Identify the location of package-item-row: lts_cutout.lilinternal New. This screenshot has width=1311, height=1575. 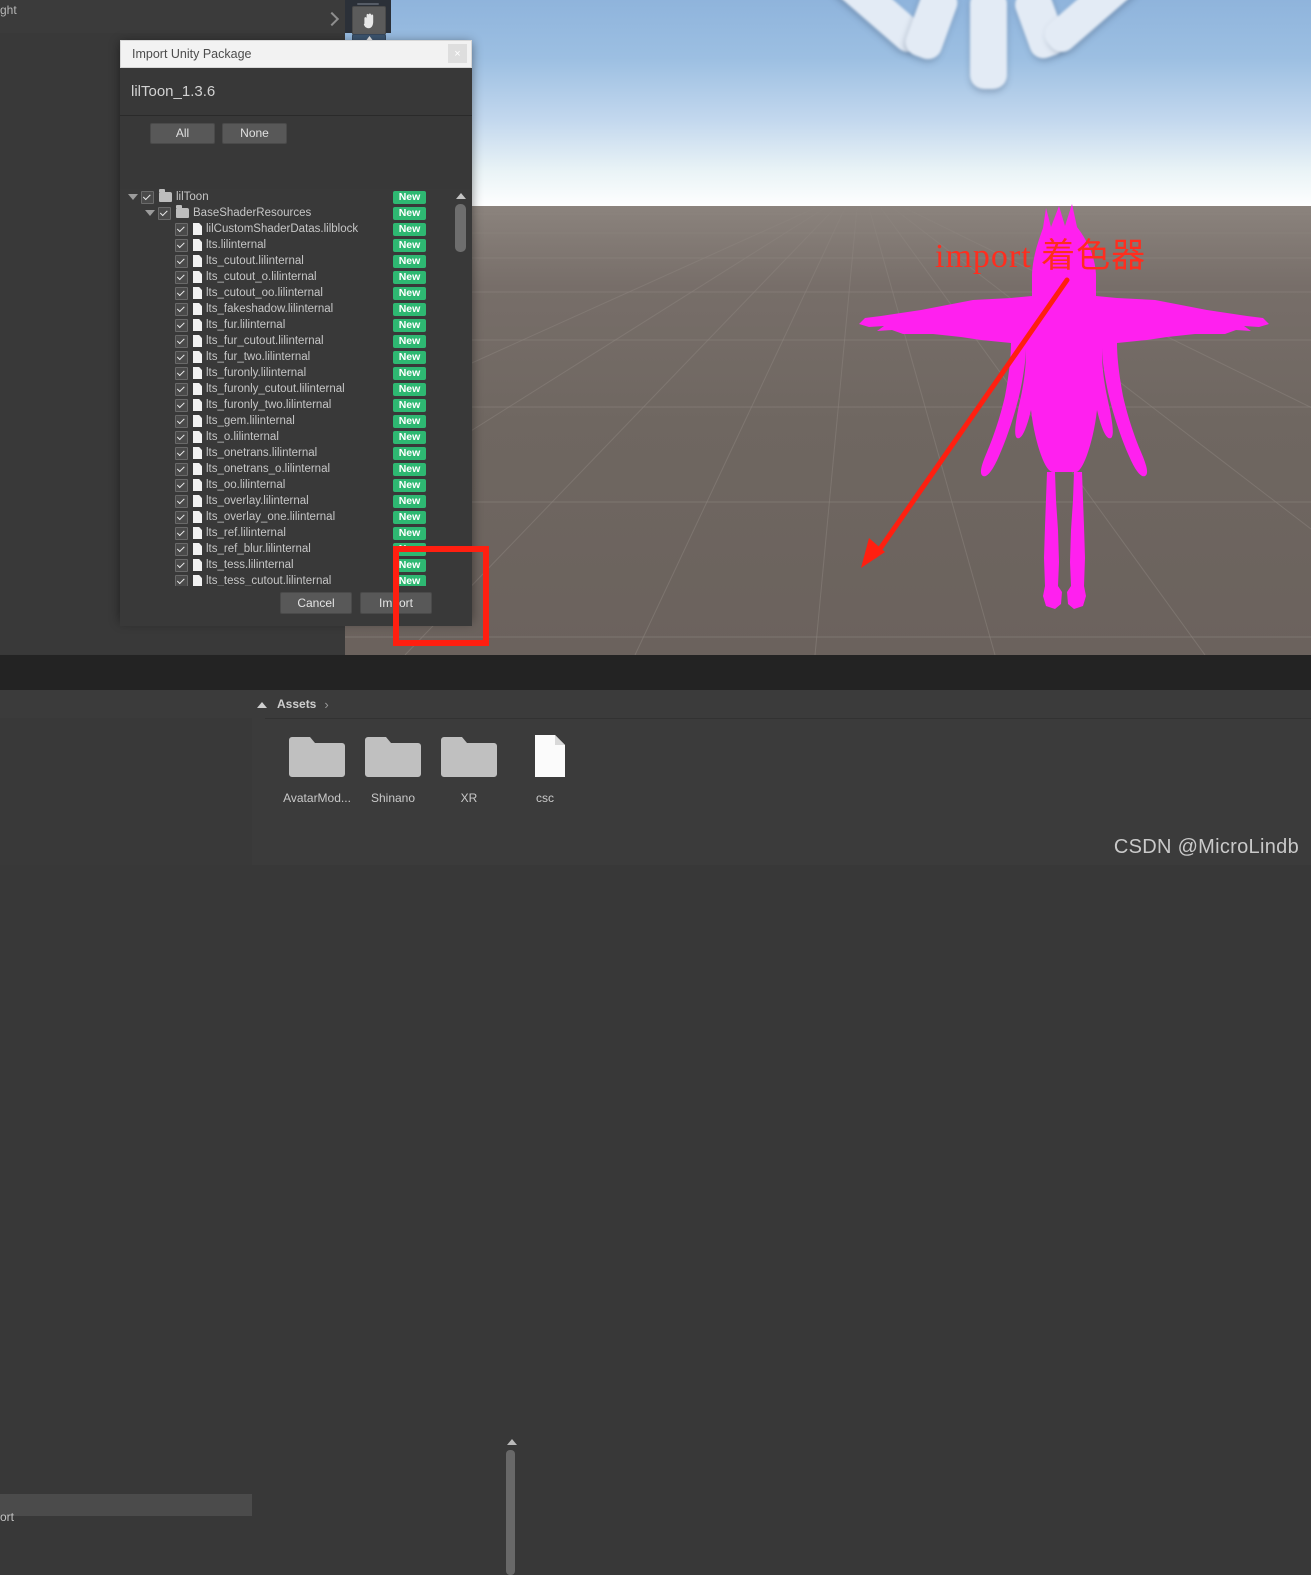
(296, 261).